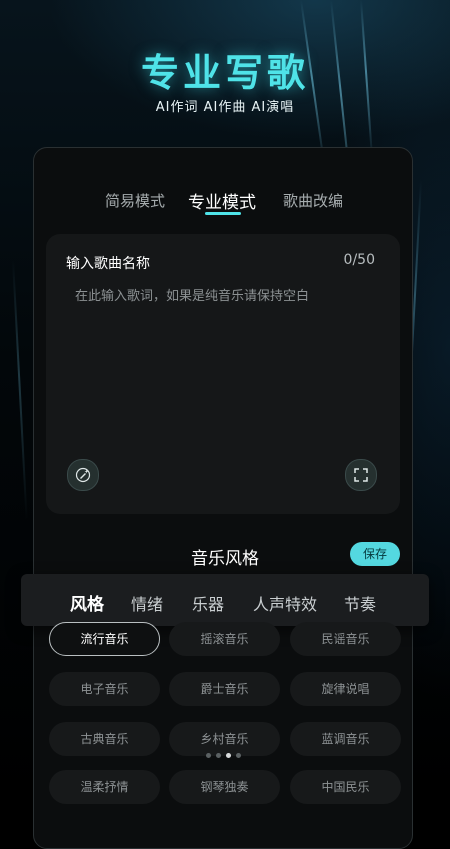 The width and height of the screenshot is (450, 849). I want to click on style-chip-country: 乡村音乐, so click(224, 739).